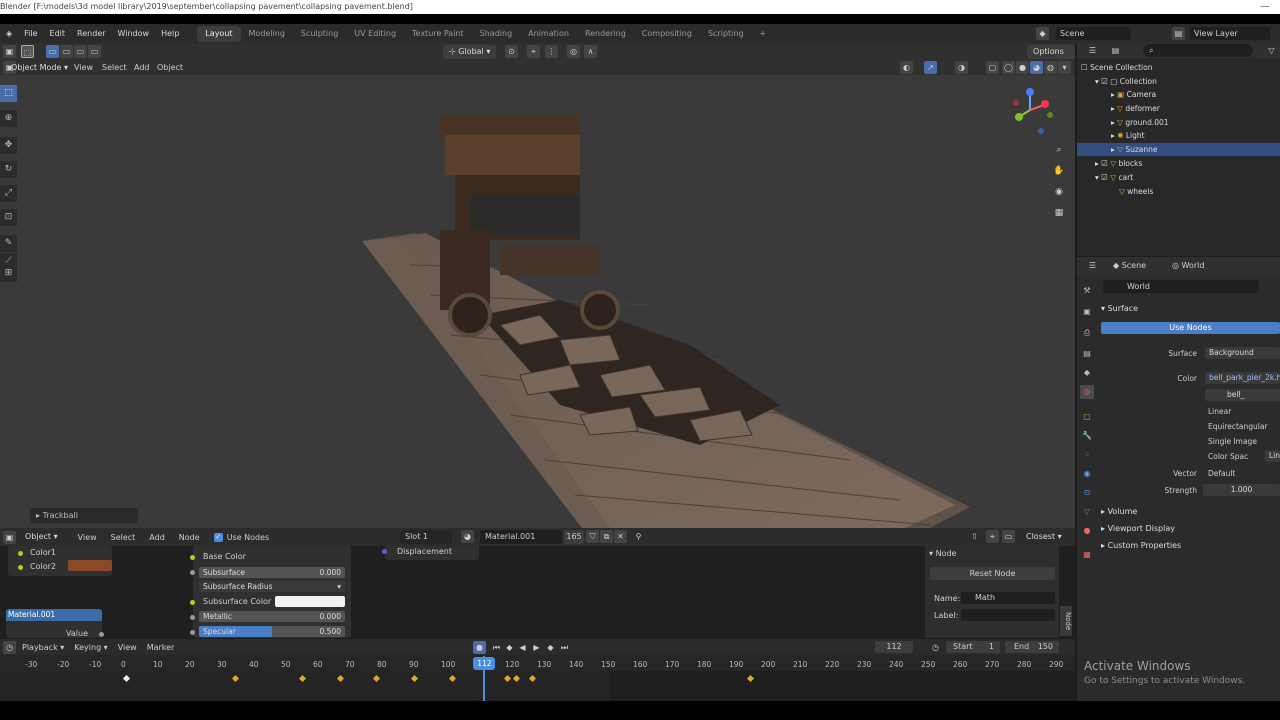 The width and height of the screenshot is (1280, 720). I want to click on base-color-socket, so click(192, 557).